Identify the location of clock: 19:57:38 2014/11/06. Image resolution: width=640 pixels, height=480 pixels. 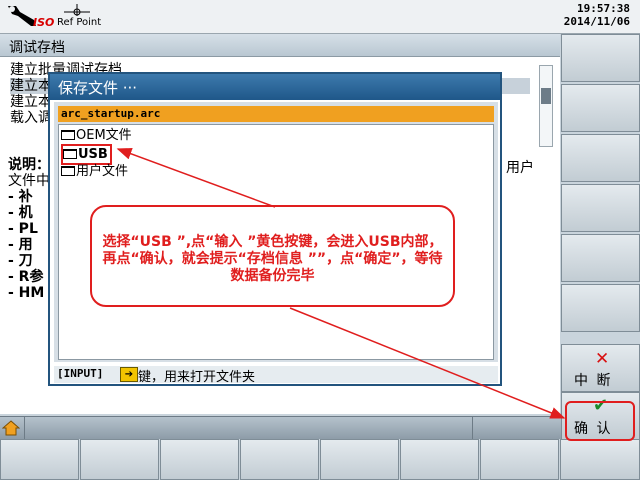
(597, 15).